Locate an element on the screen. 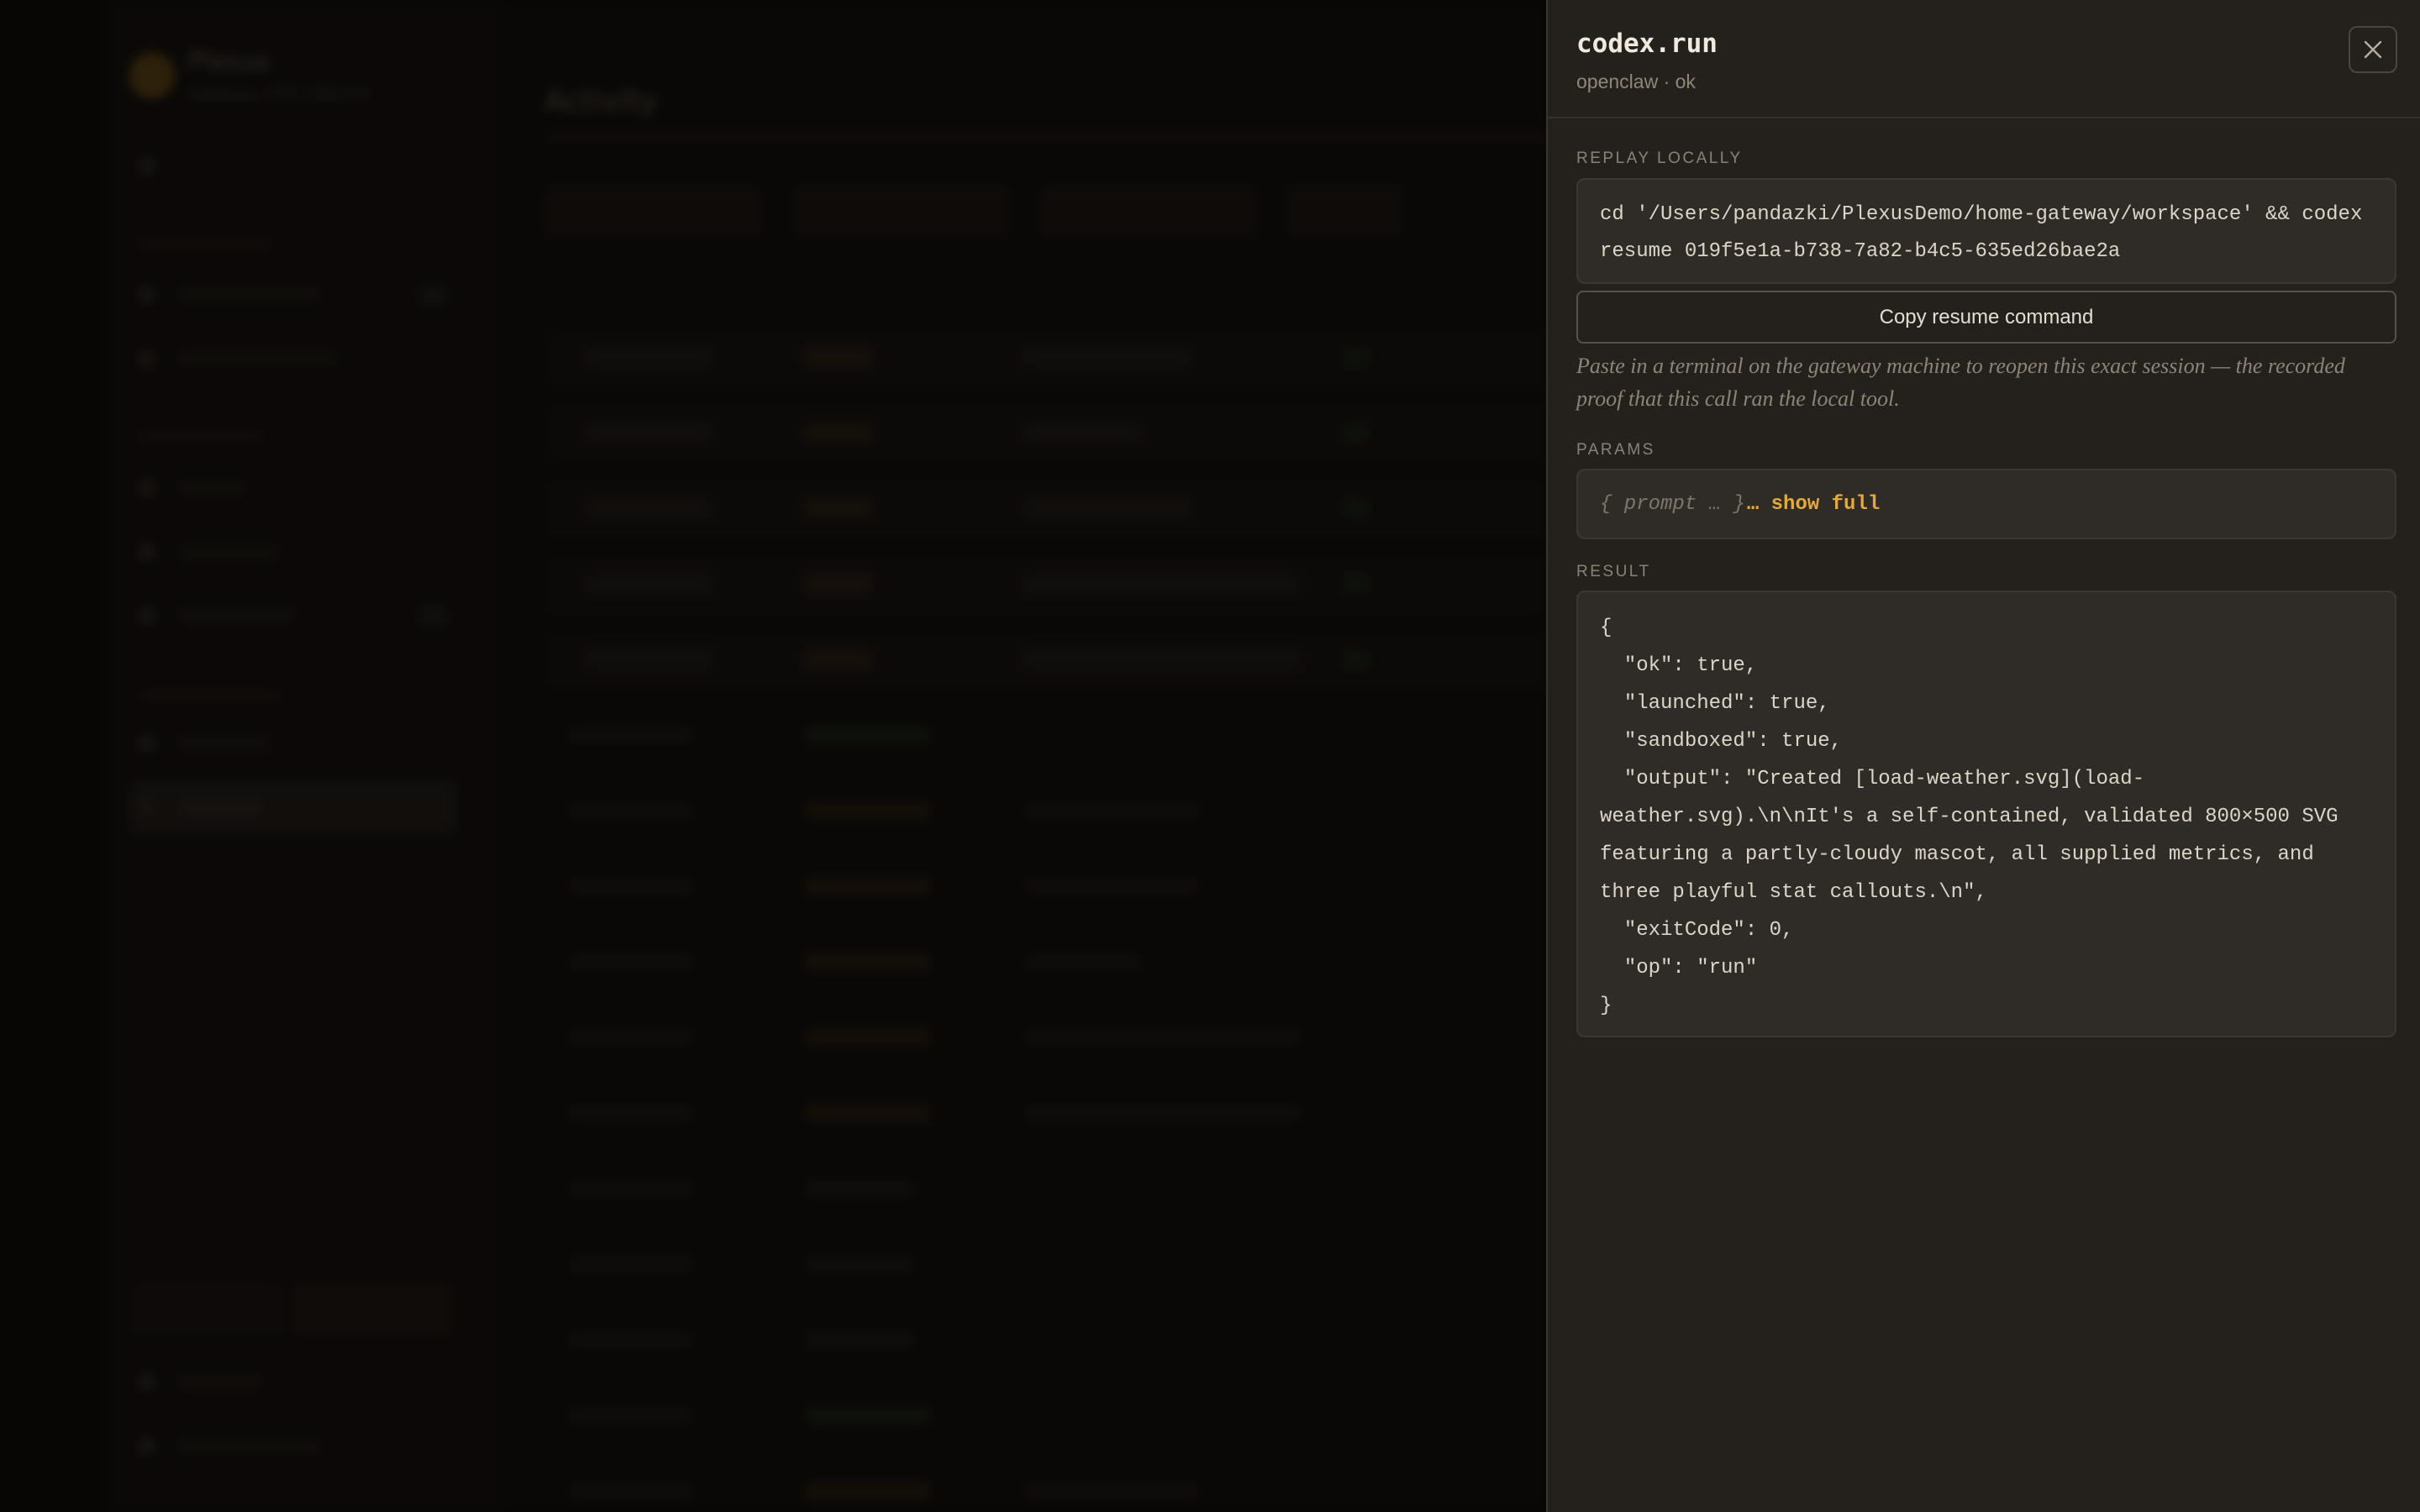  drawer-title: codex.run is located at coordinates (1647, 44).